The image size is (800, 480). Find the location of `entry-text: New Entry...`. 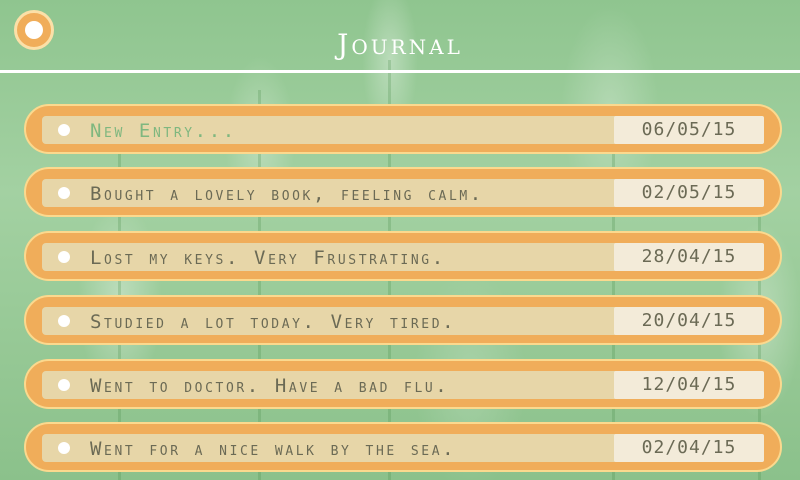

entry-text: New Entry... is located at coordinates (163, 131).